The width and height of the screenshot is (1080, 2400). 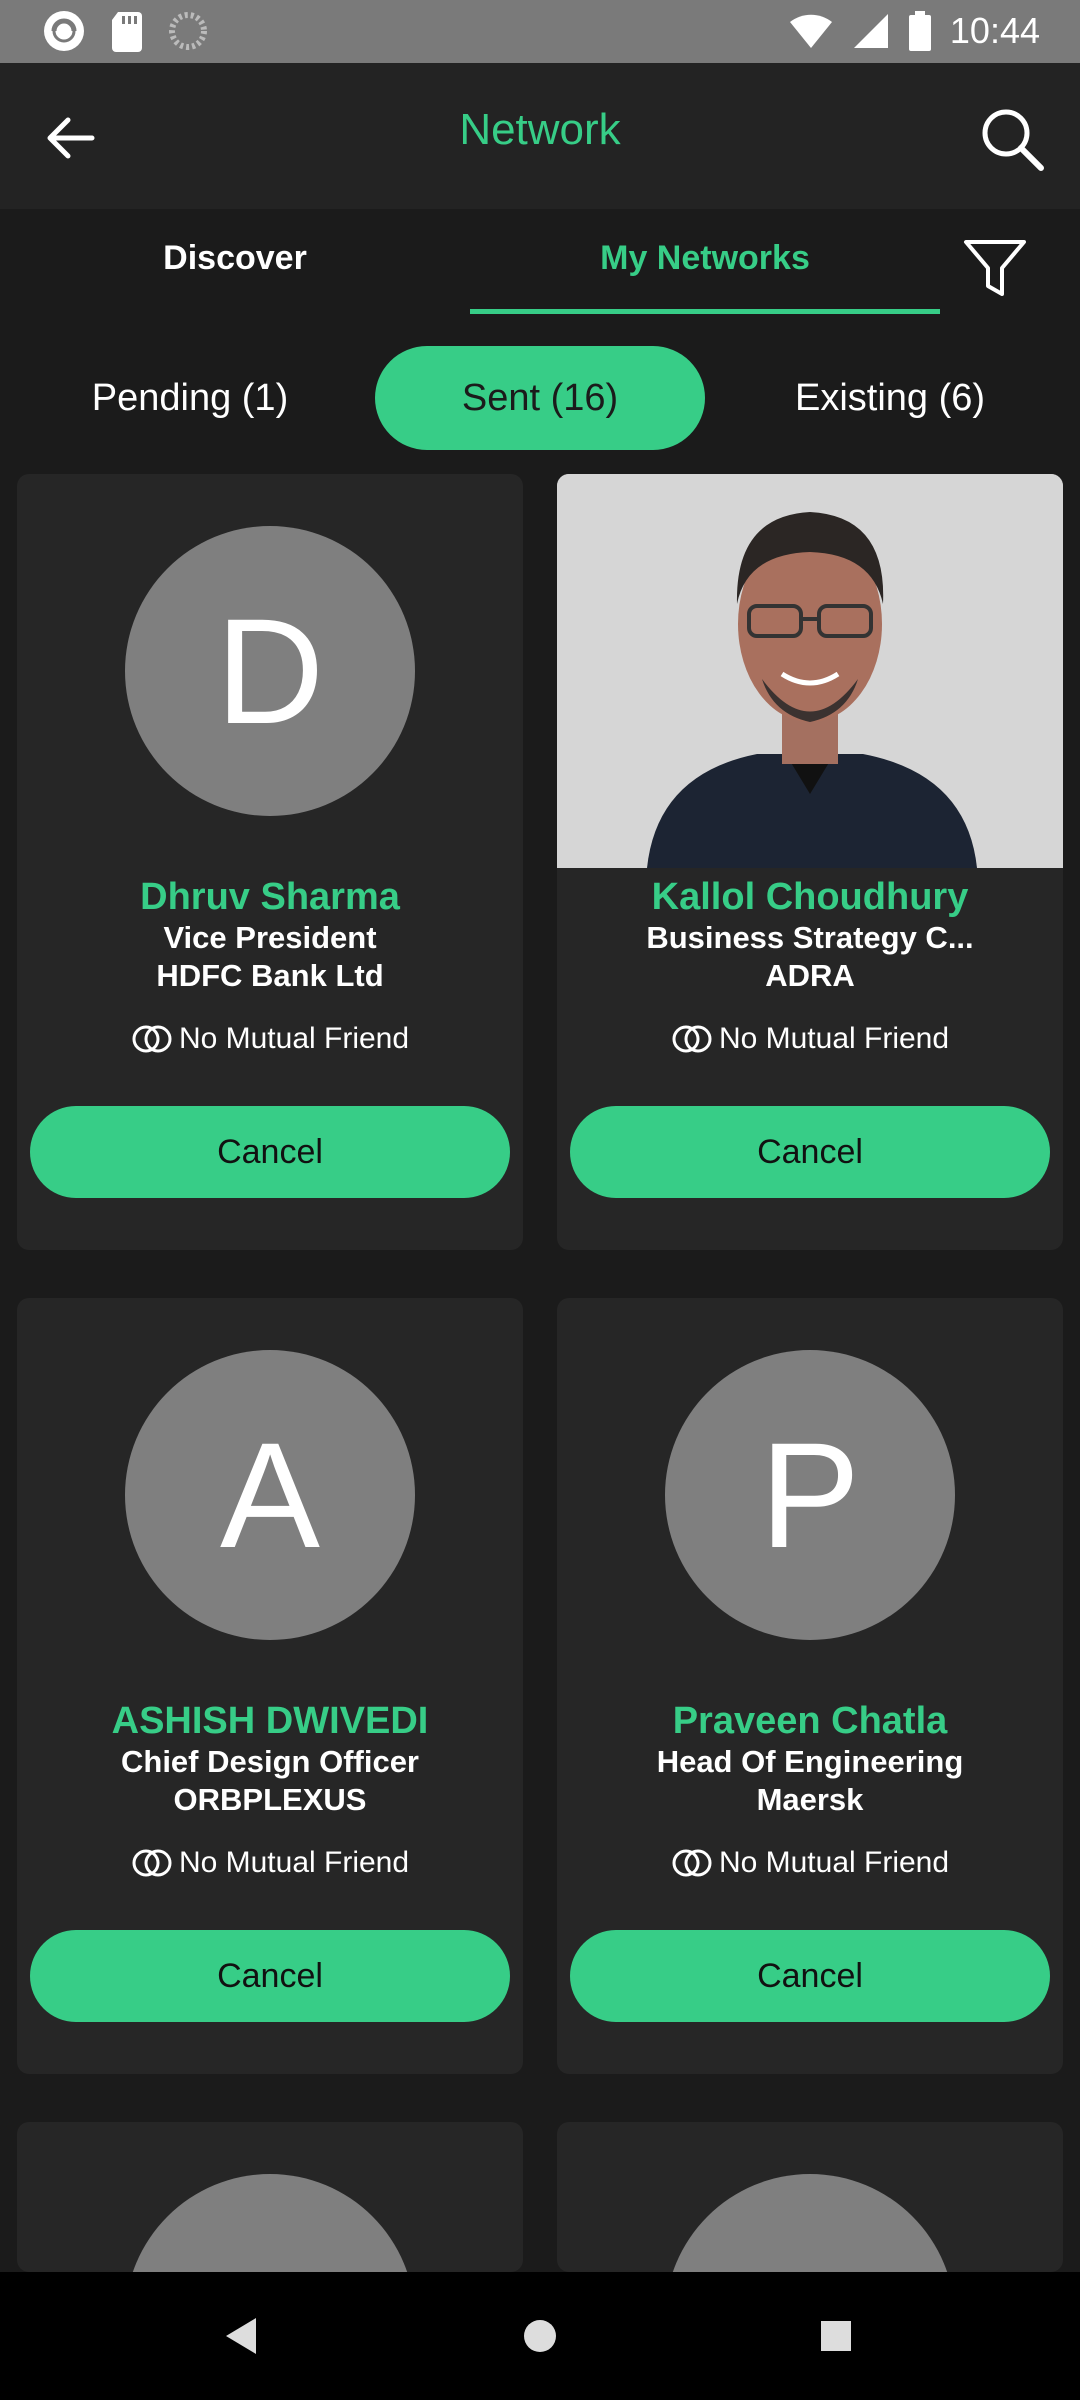 I want to click on person-name: Dhruv Sharma, so click(x=270, y=897).